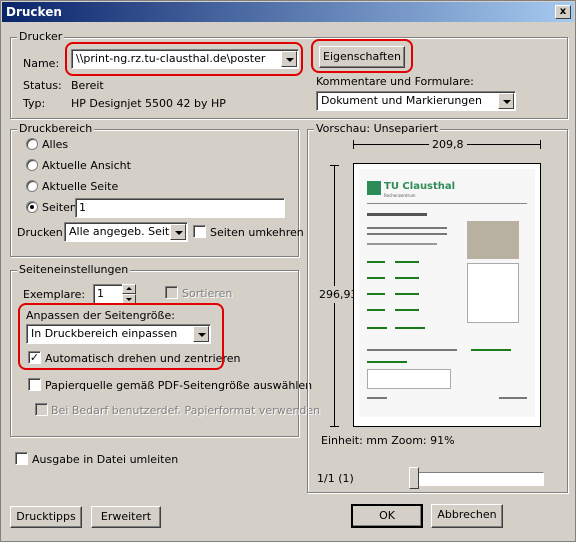 This screenshot has width=576, height=542. Describe the element at coordinates (34, 103) in the screenshot. I see `type-label: Typ:` at that location.